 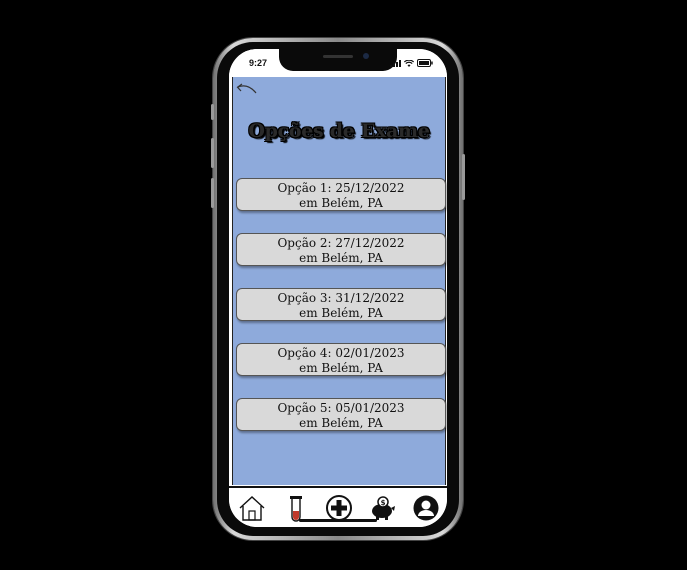 I want to click on home-indicator, so click(x=338, y=520).